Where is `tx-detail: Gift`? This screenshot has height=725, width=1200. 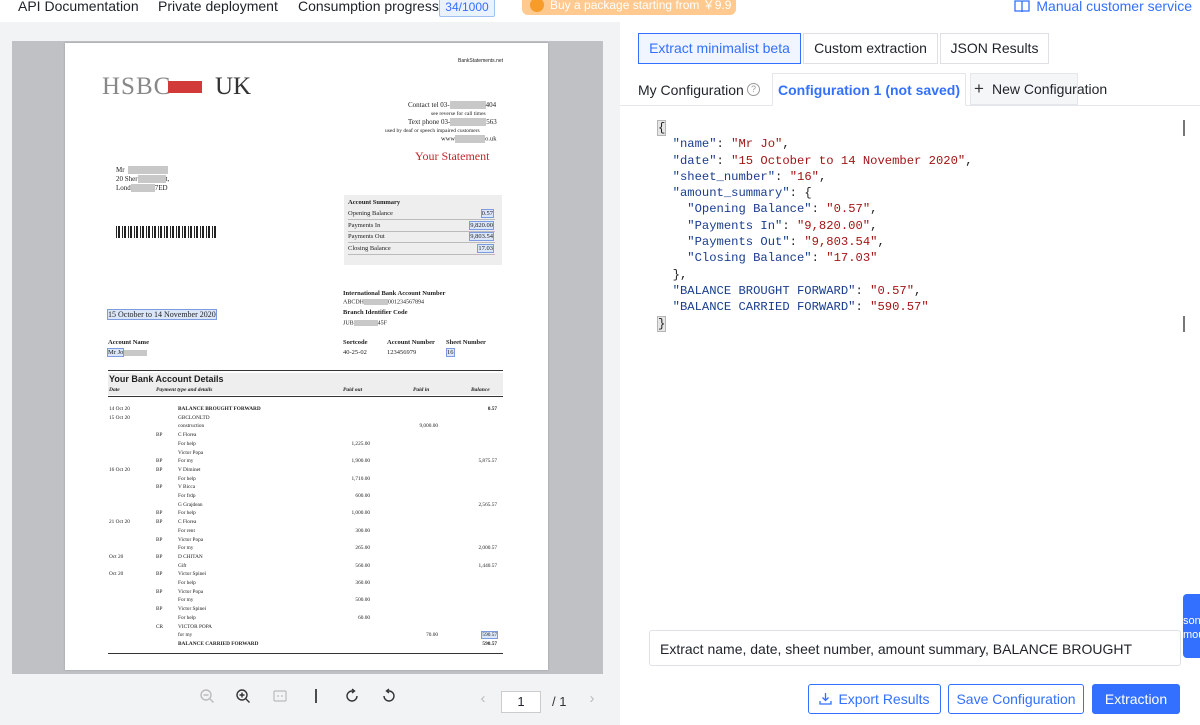 tx-detail: Gift is located at coordinates (182, 565).